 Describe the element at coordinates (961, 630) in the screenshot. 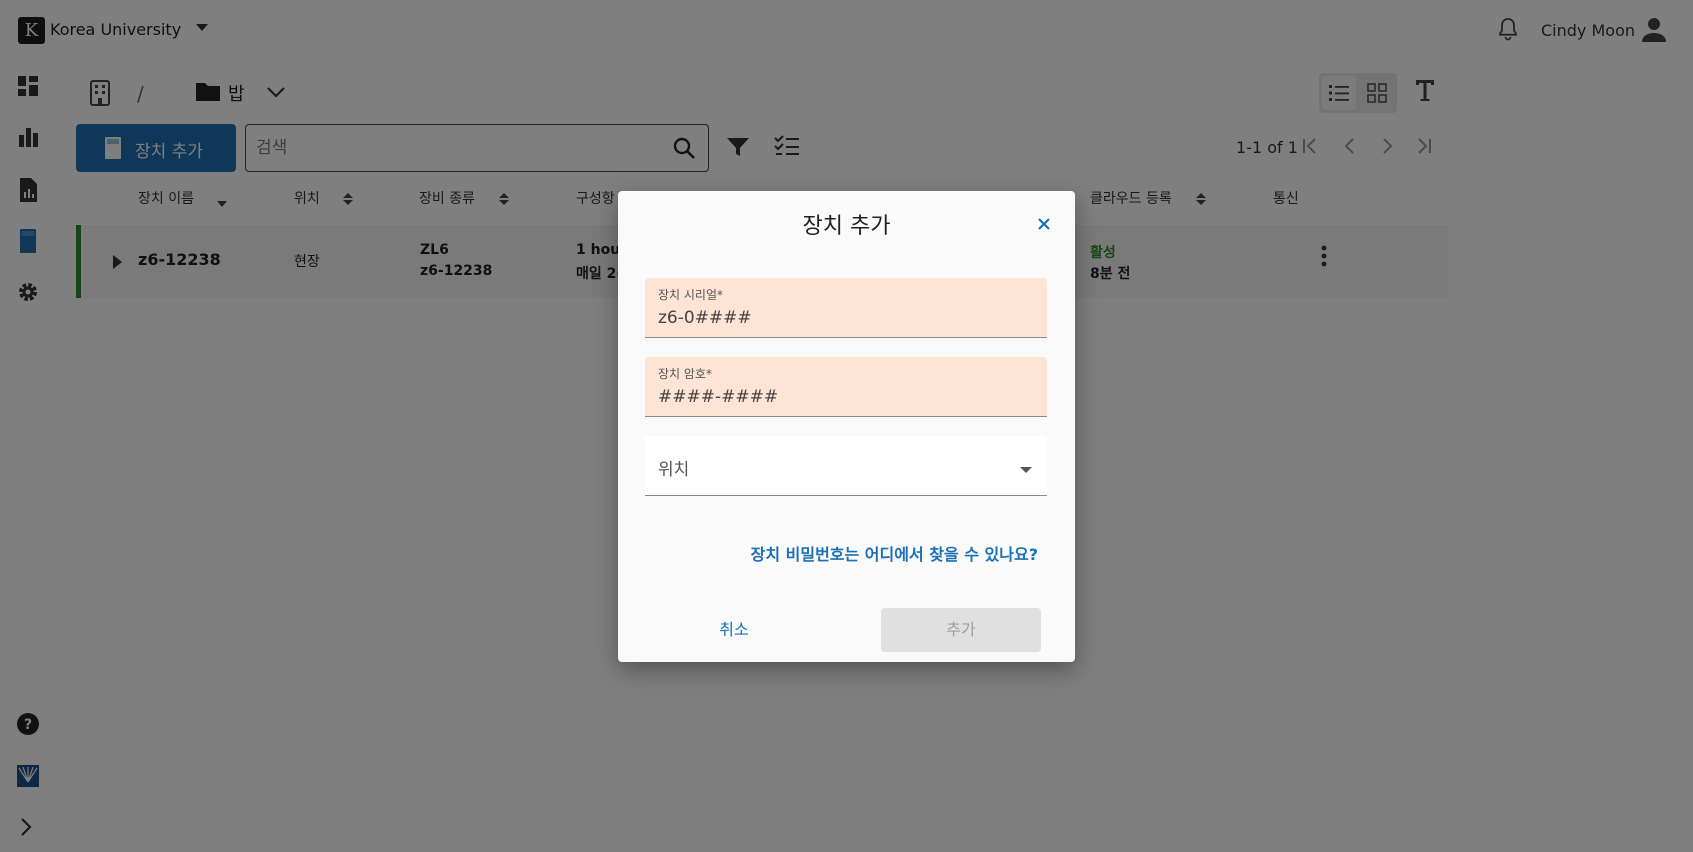

I see `add-button: 추가` at that location.